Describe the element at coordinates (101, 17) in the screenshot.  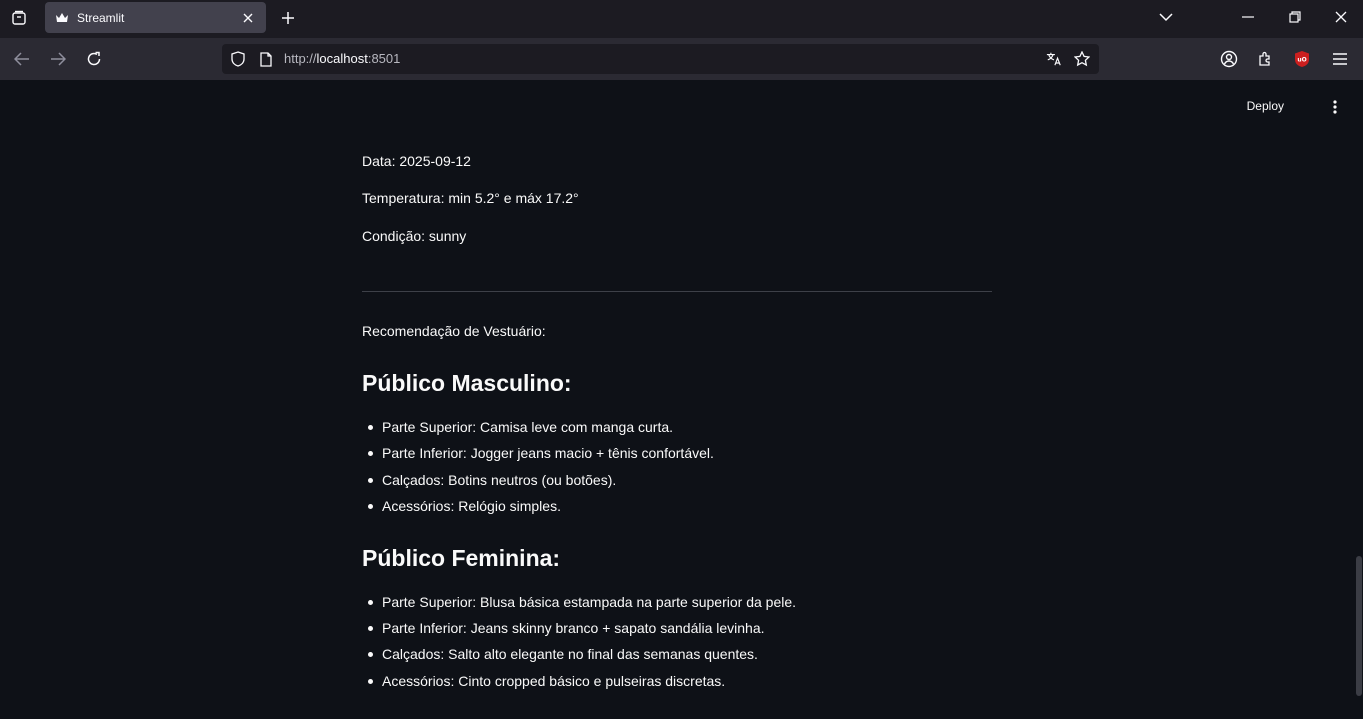
I see `tab-title: Streamlit` at that location.